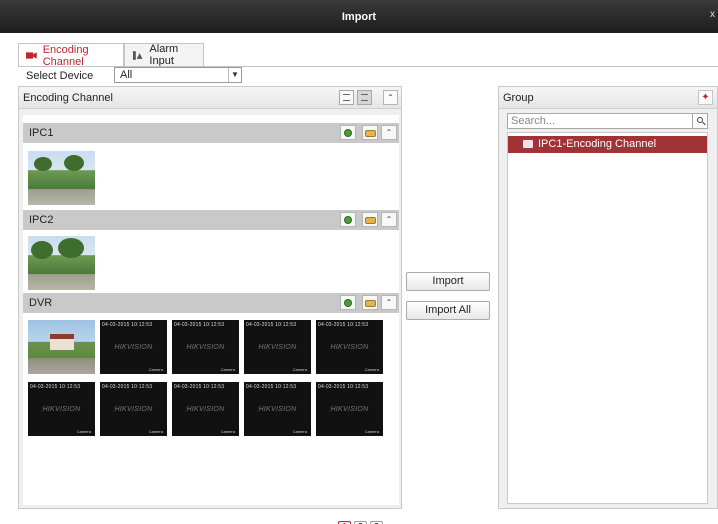  I want to click on chevron-down-icon: ▼, so click(234, 75).